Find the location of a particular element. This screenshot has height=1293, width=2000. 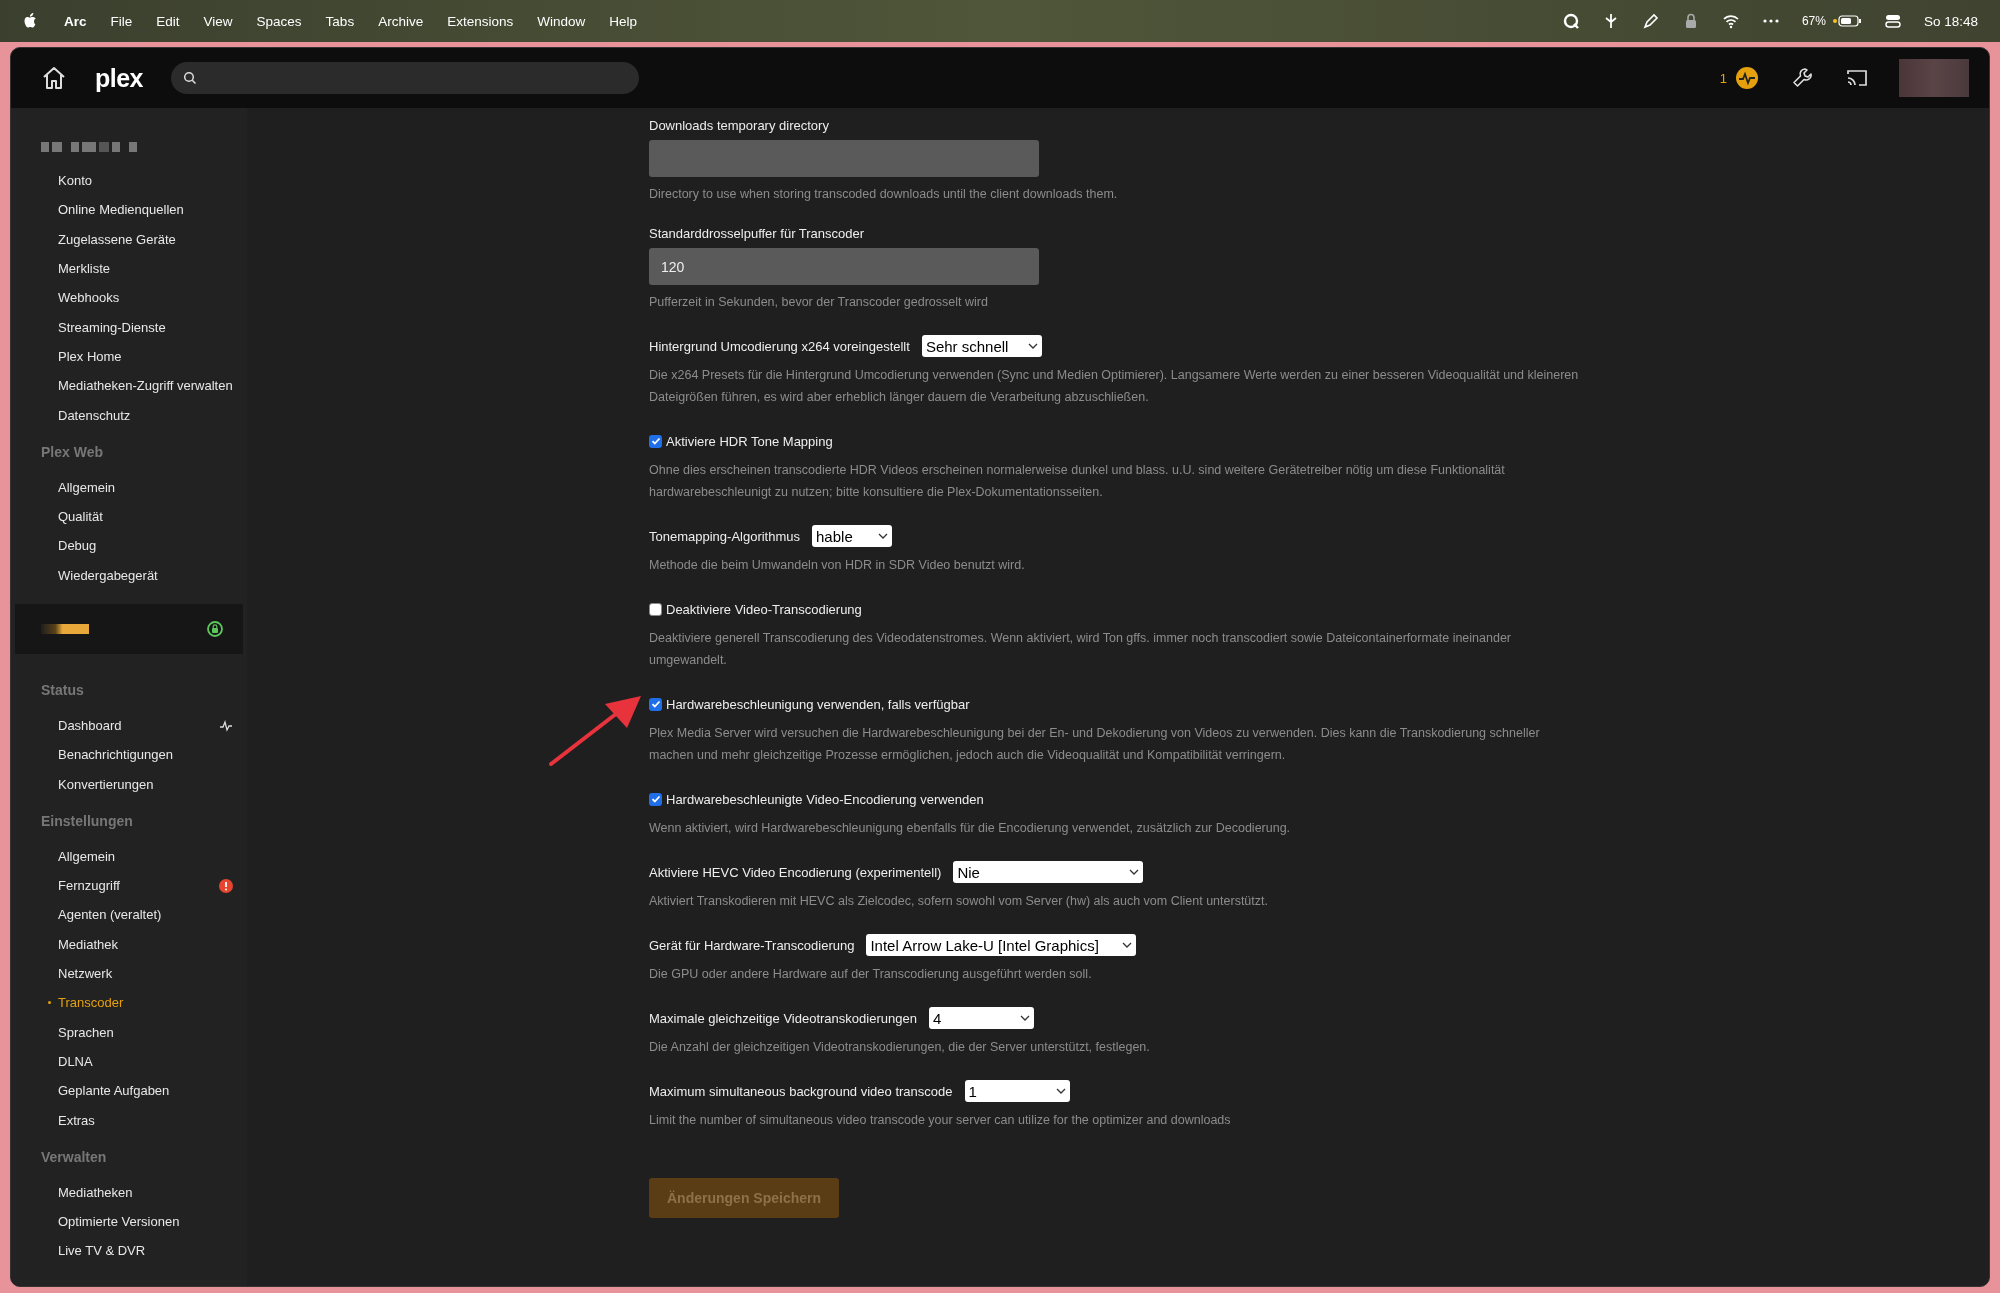

setting-label: Maximale gleichzeitige Videotranskodierungen is located at coordinates (783, 1018).